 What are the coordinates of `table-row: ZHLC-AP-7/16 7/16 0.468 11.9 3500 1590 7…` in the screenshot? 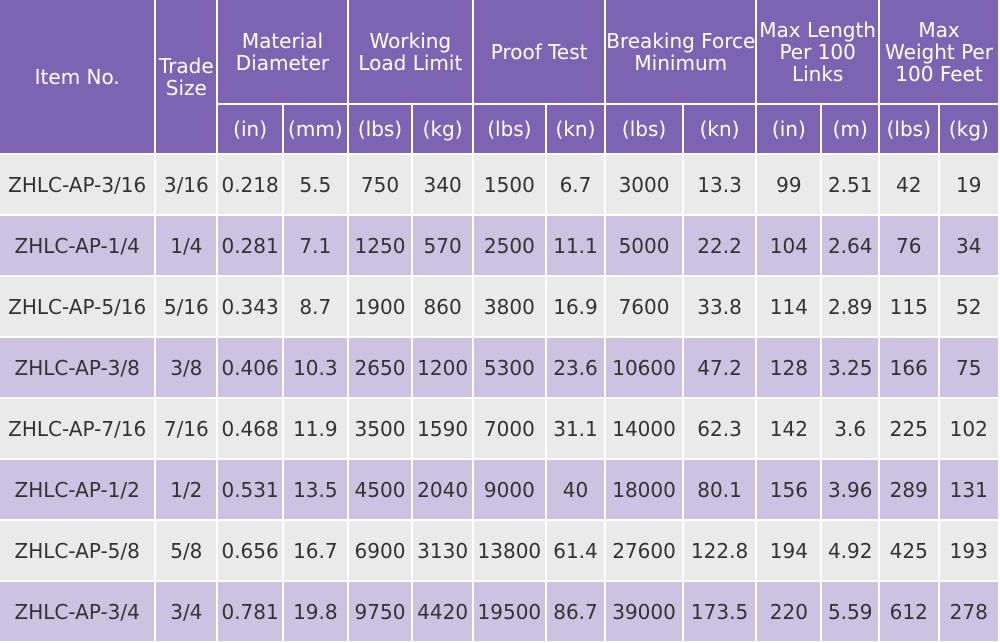 It's located at (499, 428).